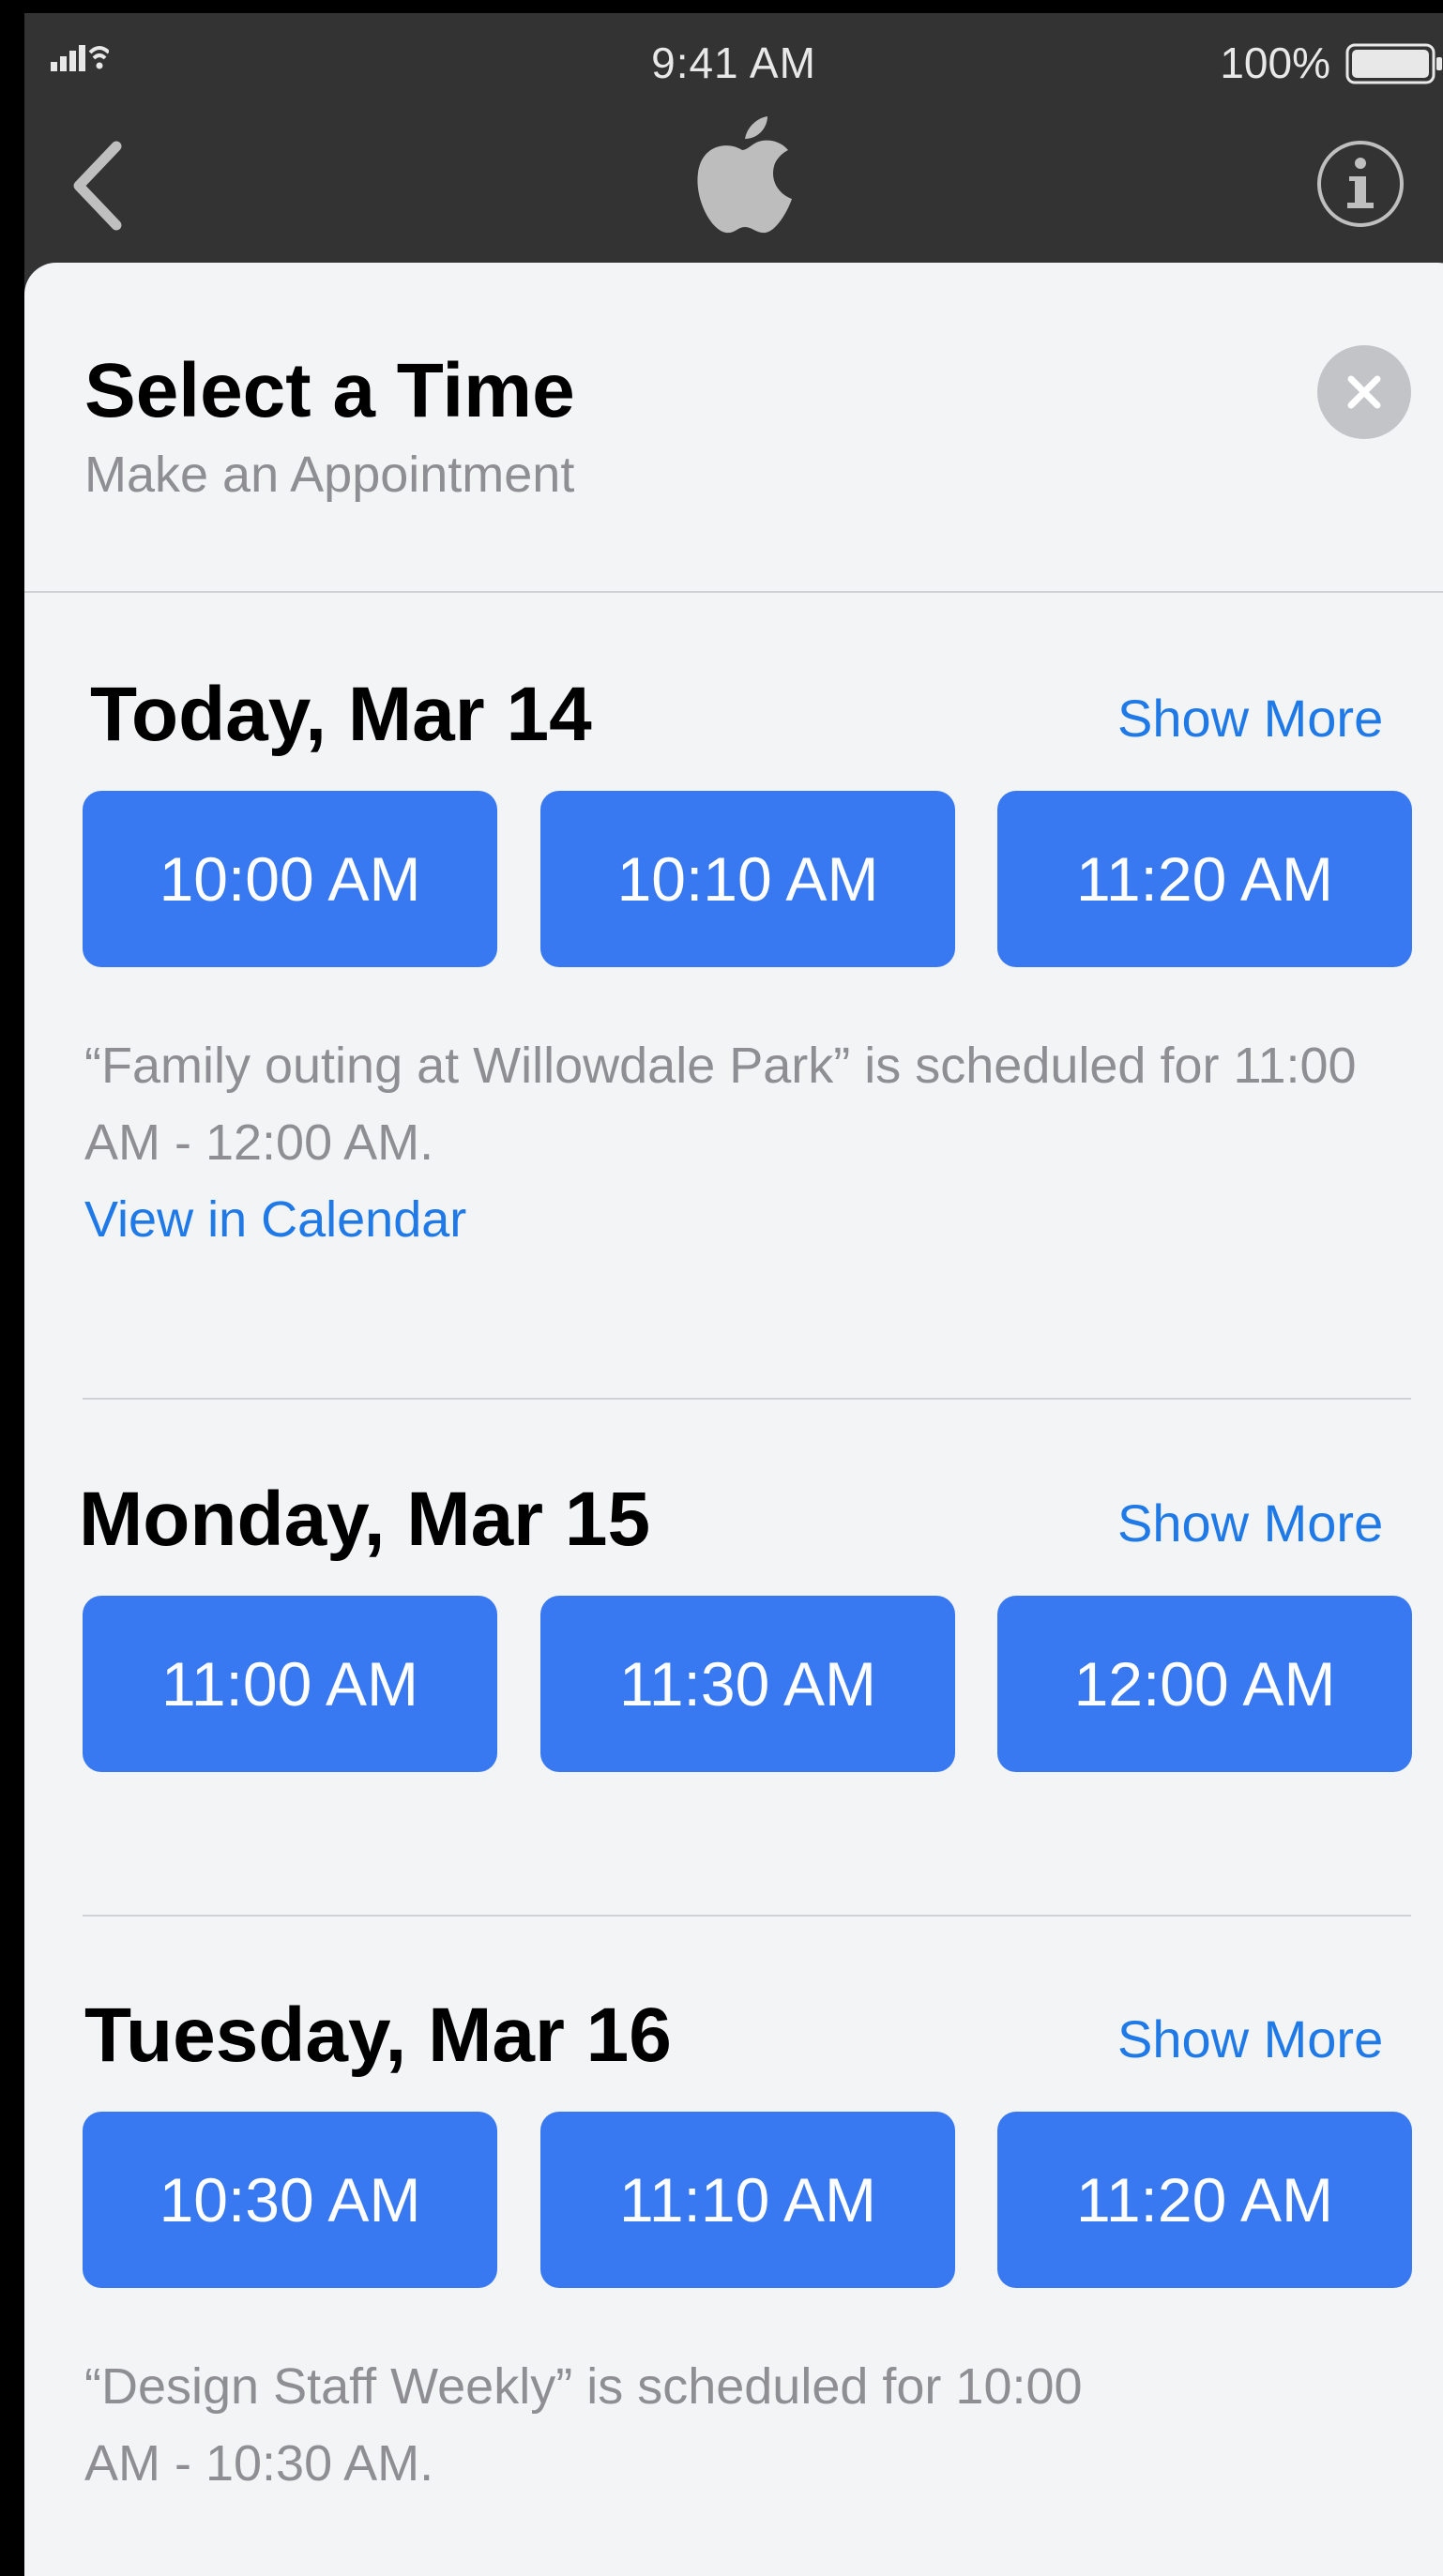  I want to click on day-title: Today, Mar 14, so click(341, 715).